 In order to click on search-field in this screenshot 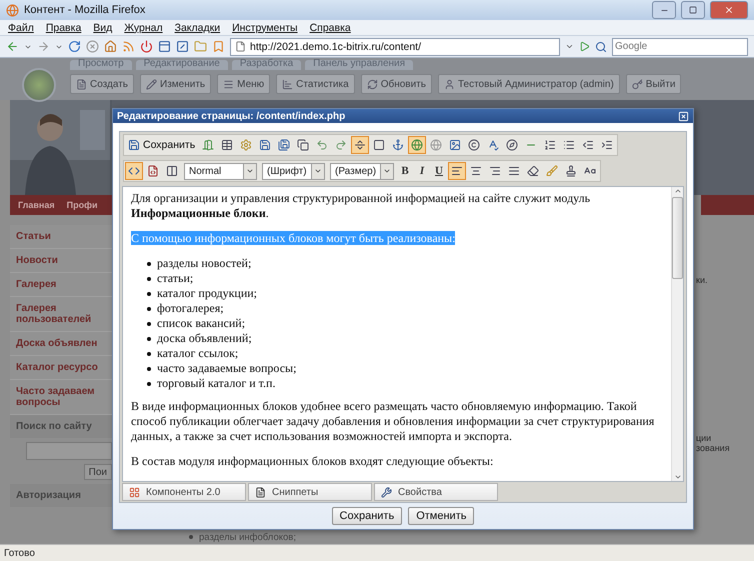, I will do `click(69, 451)`.